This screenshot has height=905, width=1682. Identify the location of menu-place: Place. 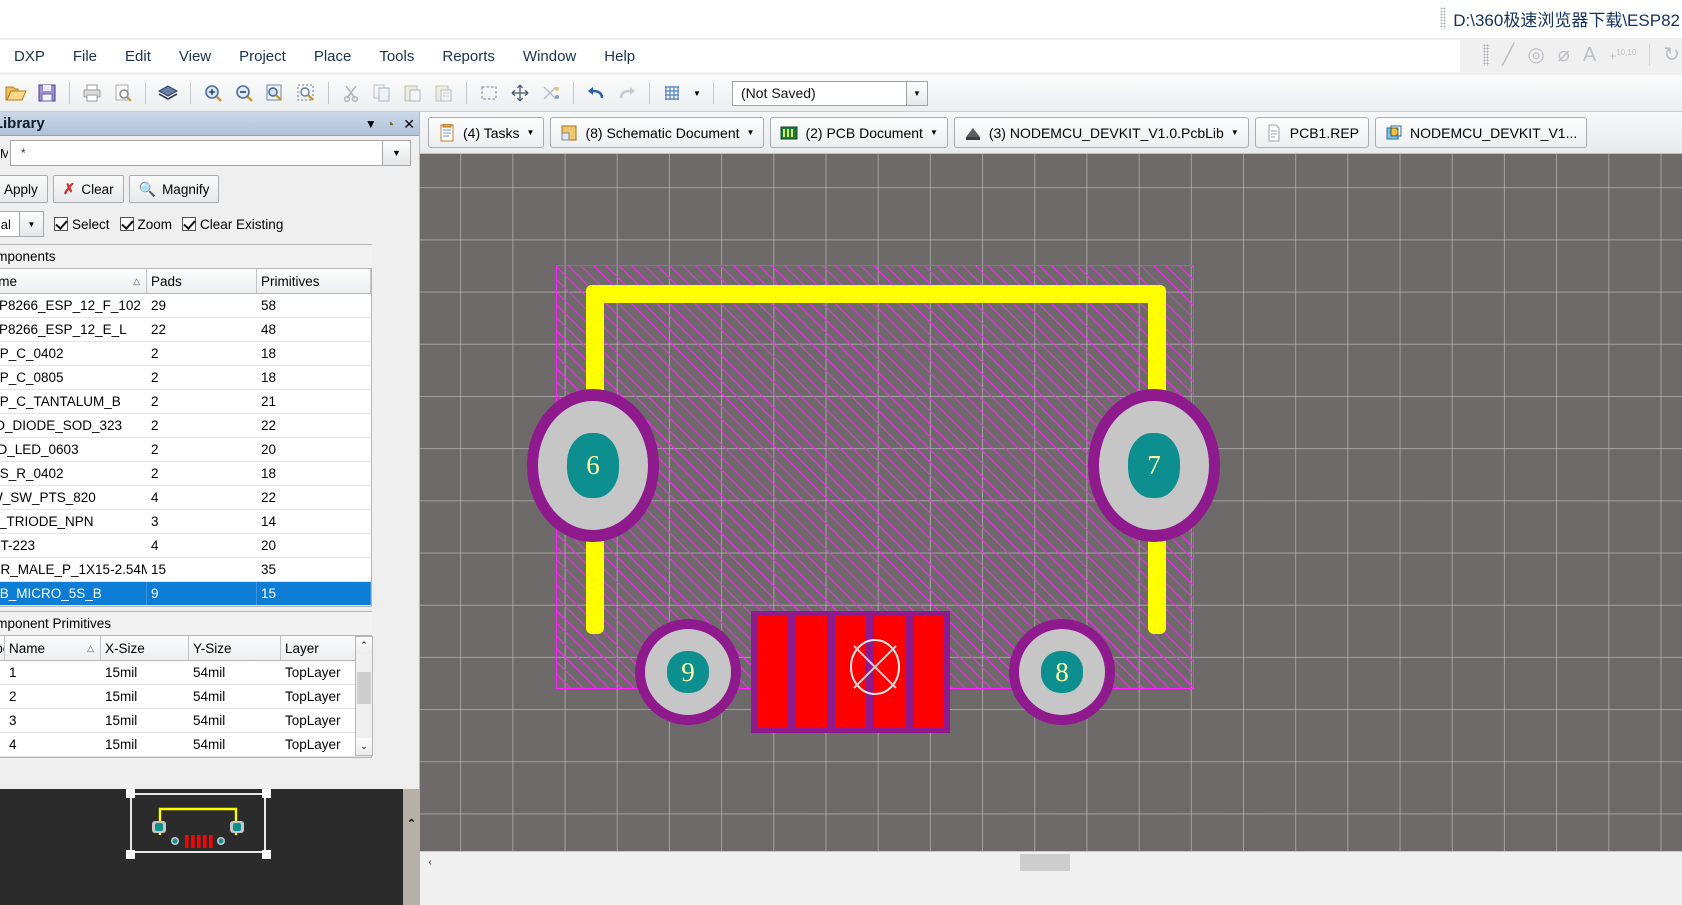
(333, 56).